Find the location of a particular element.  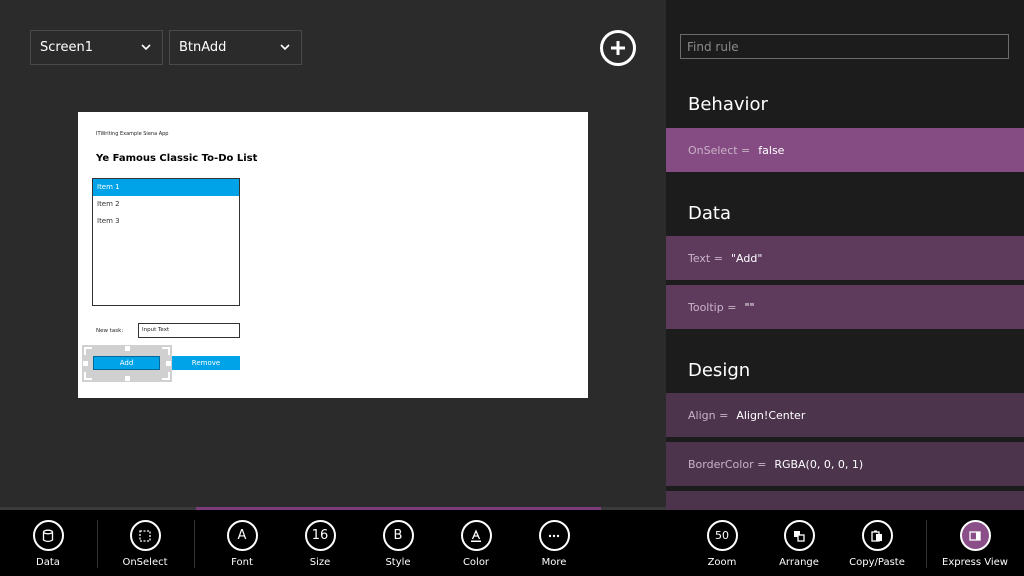

rule-name: Tooltip = is located at coordinates (712, 307).